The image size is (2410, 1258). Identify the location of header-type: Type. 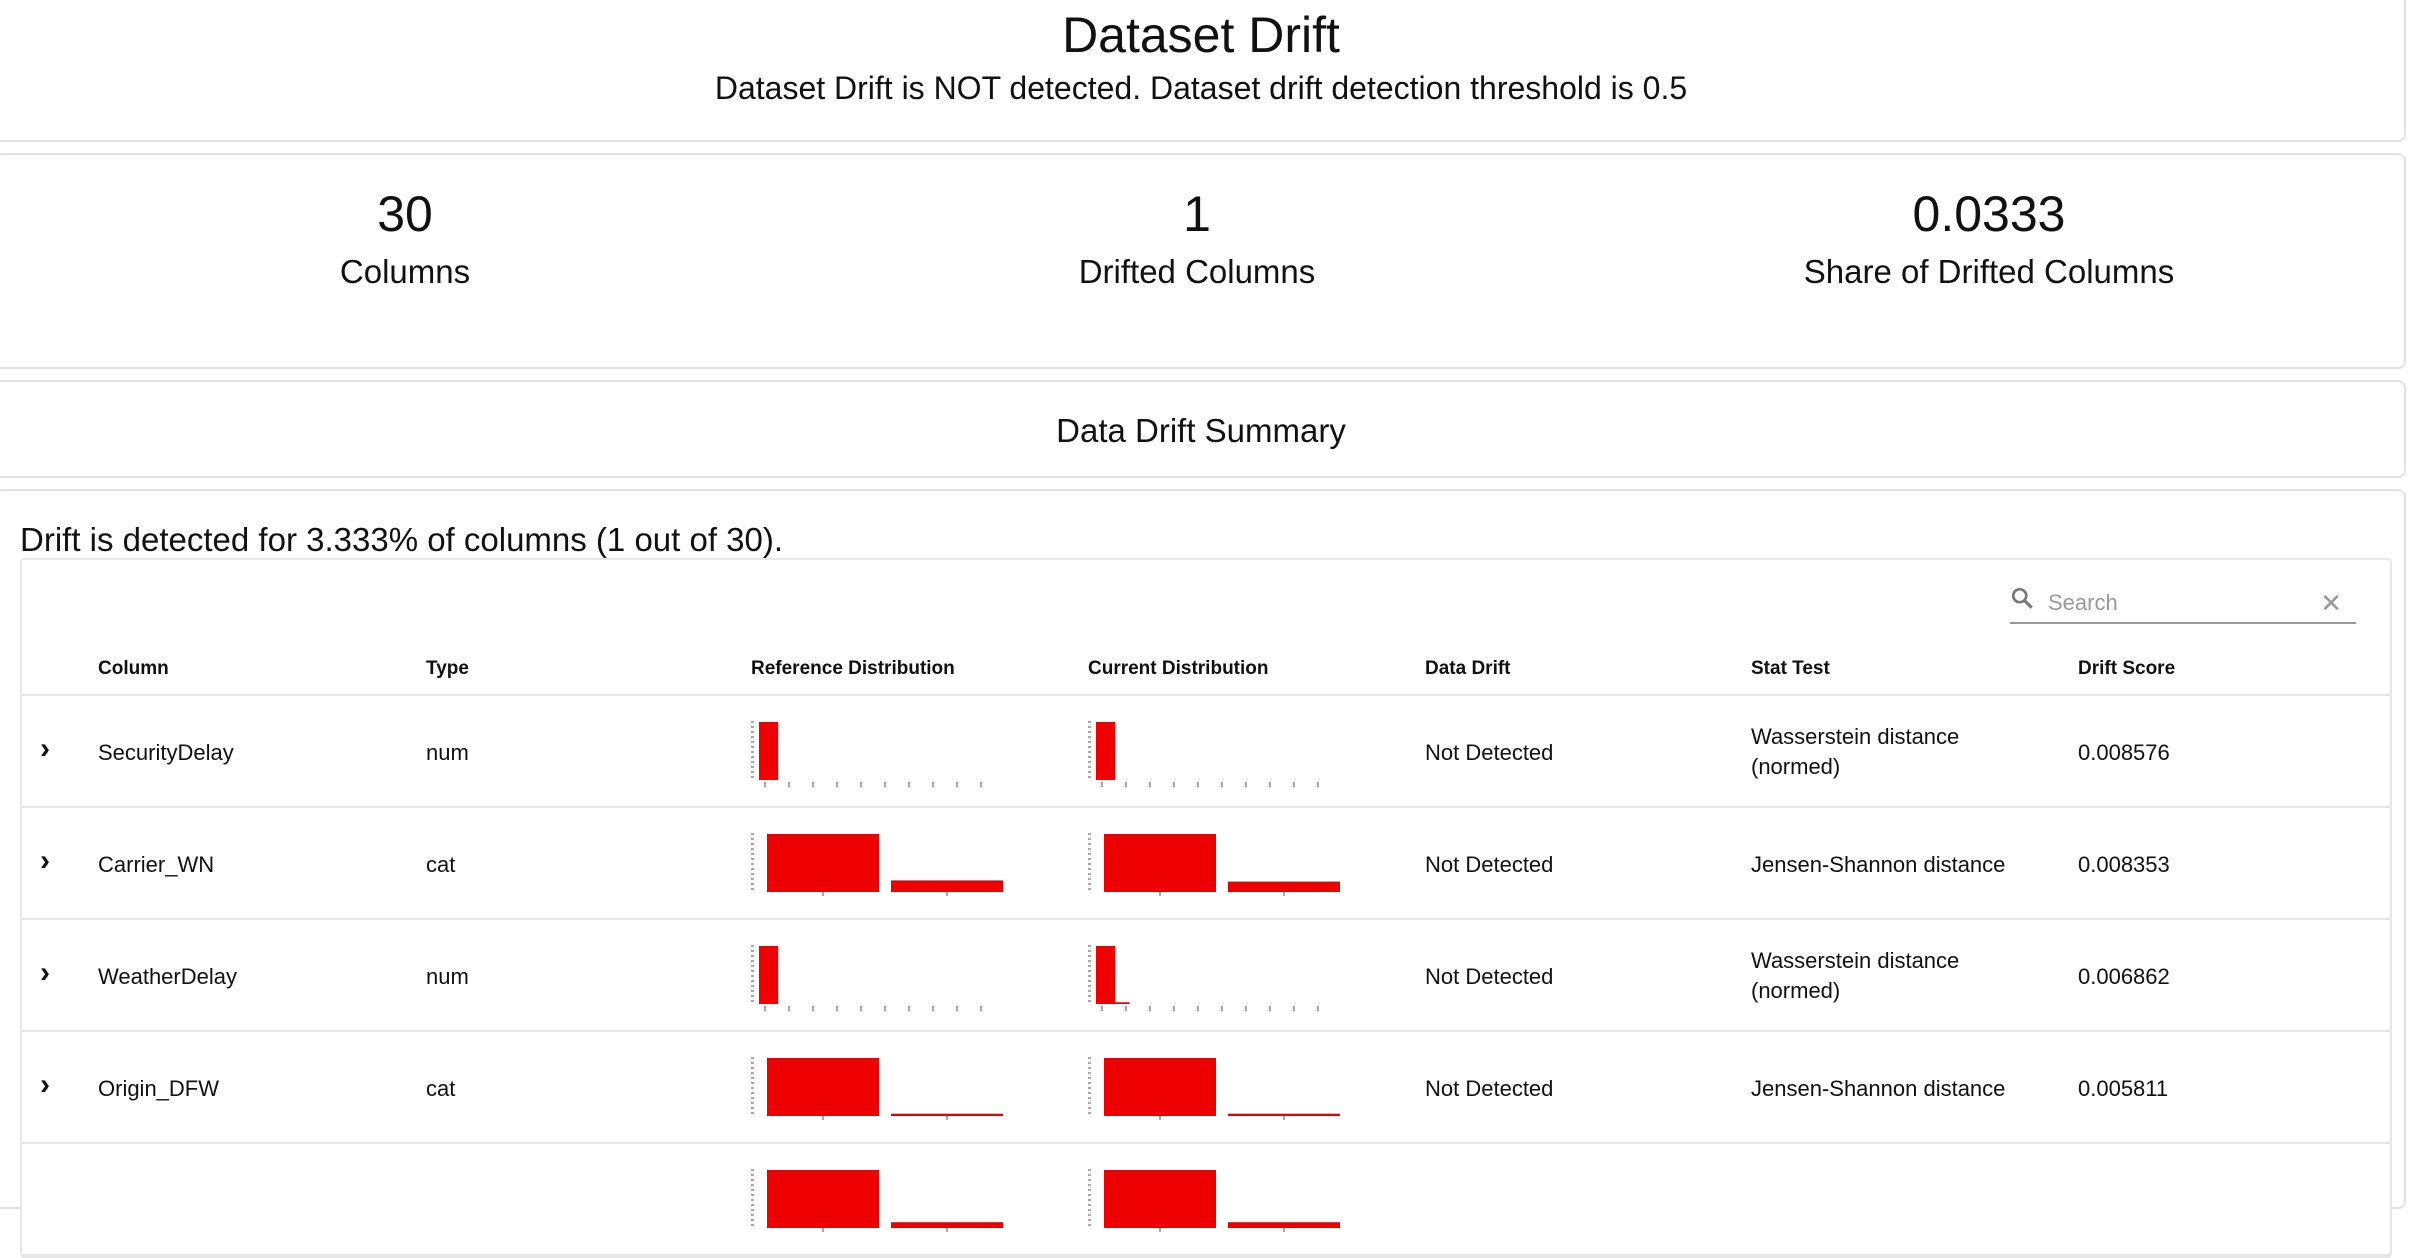
(447, 669).